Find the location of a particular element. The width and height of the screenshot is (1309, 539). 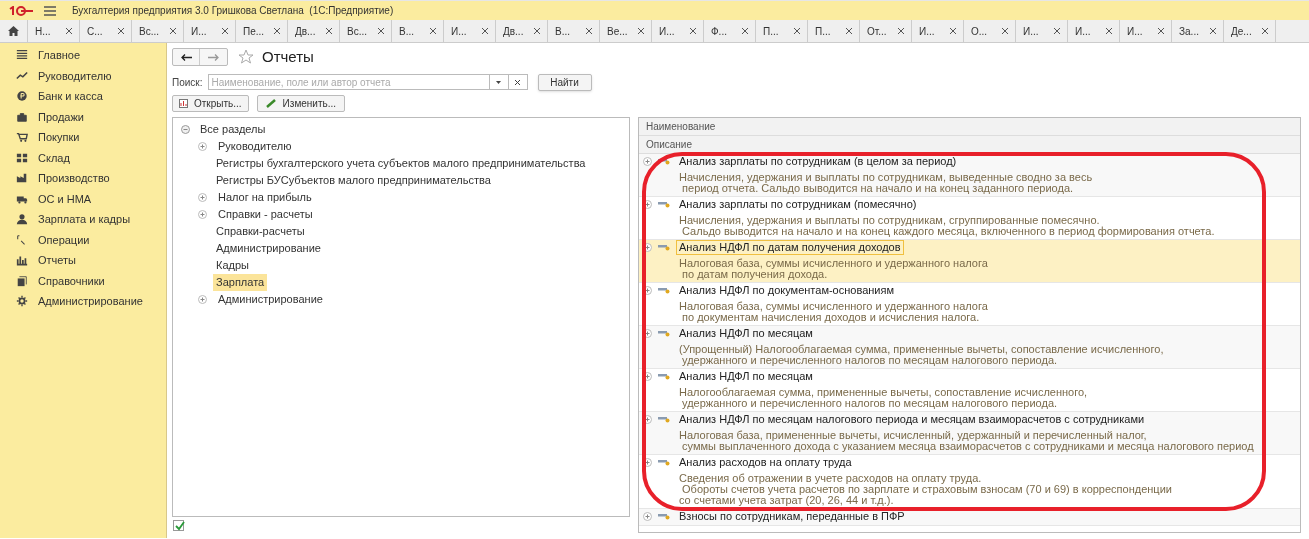

sidebar-item: Зарплата и кадры is located at coordinates (83, 219).